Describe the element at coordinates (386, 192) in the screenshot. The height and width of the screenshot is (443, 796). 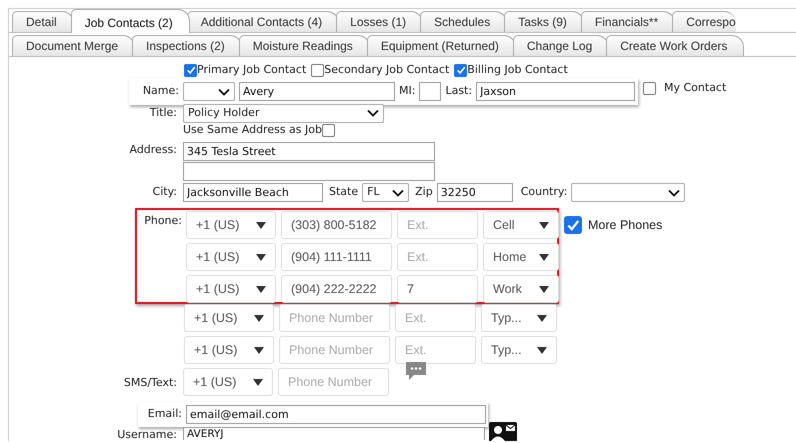
I see `state-select: FL` at that location.